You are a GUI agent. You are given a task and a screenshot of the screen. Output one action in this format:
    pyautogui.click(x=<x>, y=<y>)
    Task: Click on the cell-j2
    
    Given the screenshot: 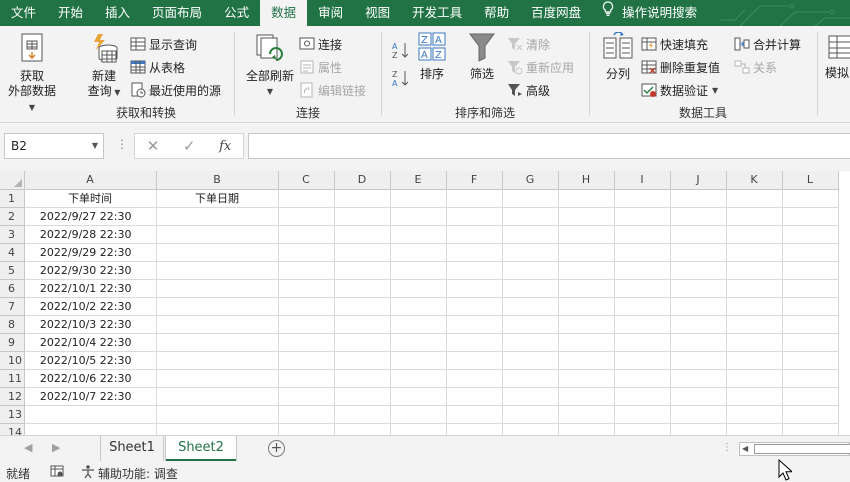 What is the action you would take?
    pyautogui.click(x=698, y=216)
    